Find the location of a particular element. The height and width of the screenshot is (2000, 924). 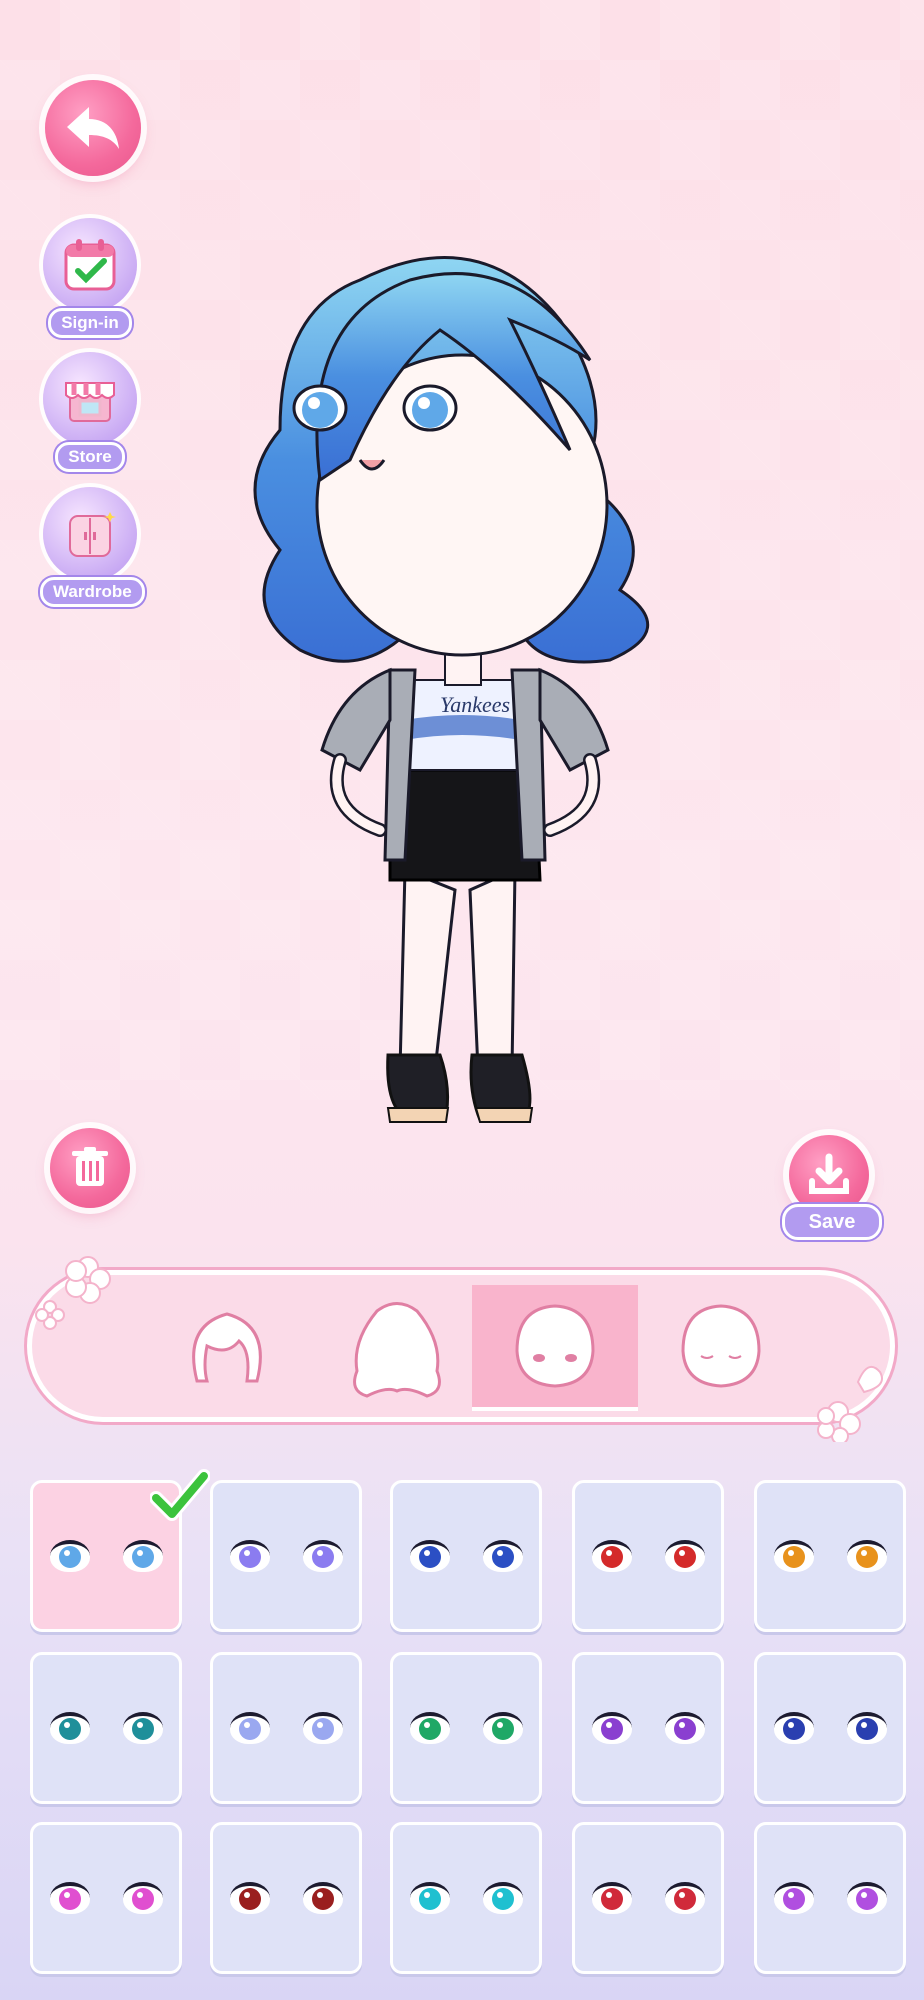

delete-button is located at coordinates (90, 1168).